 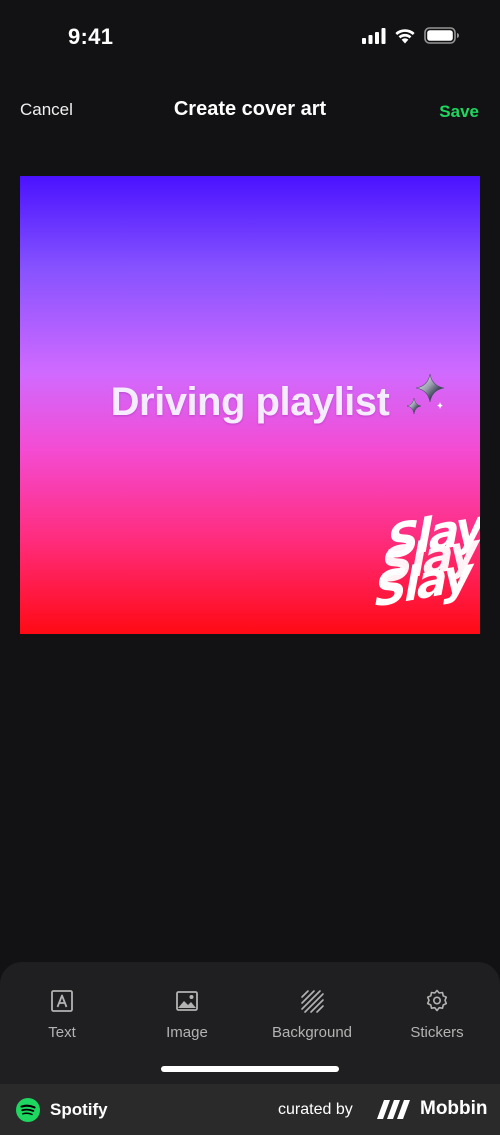 What do you see at coordinates (437, 1000) in the screenshot?
I see `sticker-icon` at bounding box center [437, 1000].